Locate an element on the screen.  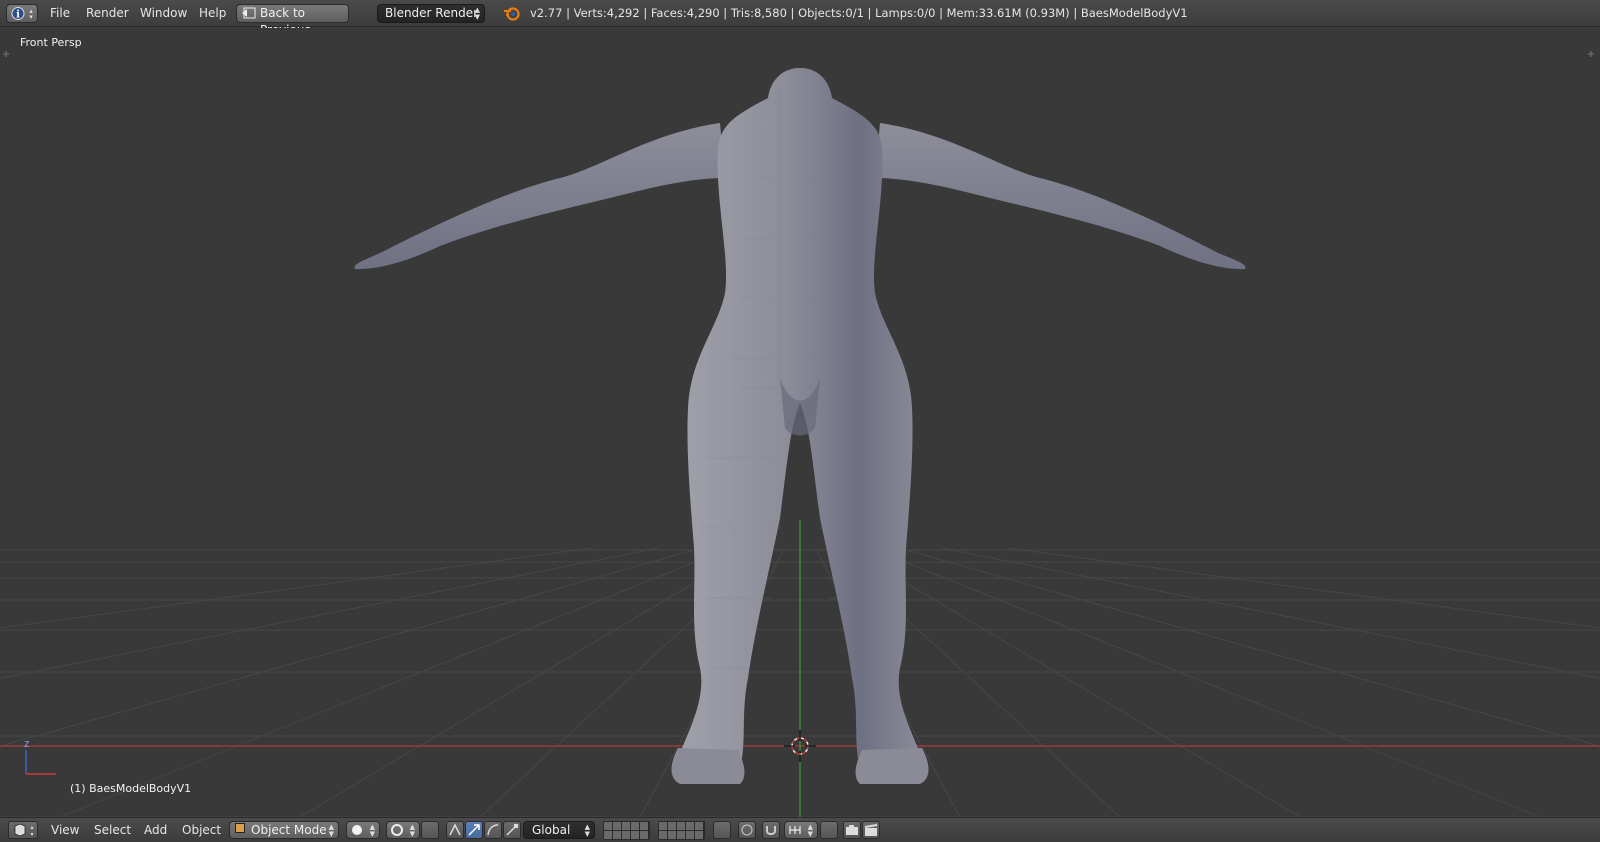
cube-editor-icon: ▴ ▾ is located at coordinates (24, 830).